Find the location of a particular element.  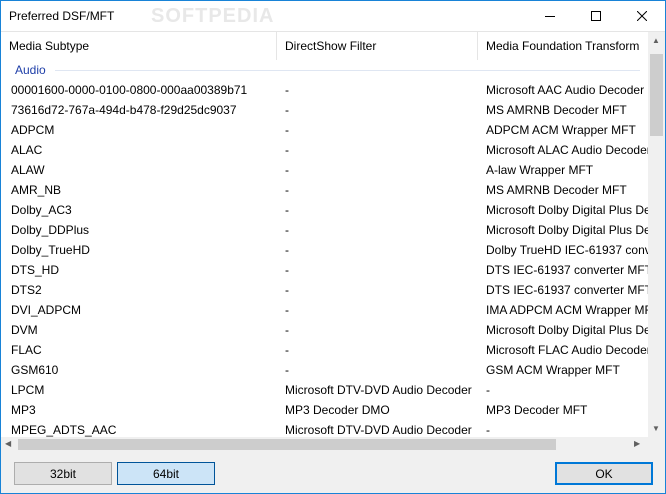

minimize-button is located at coordinates (550, 16).